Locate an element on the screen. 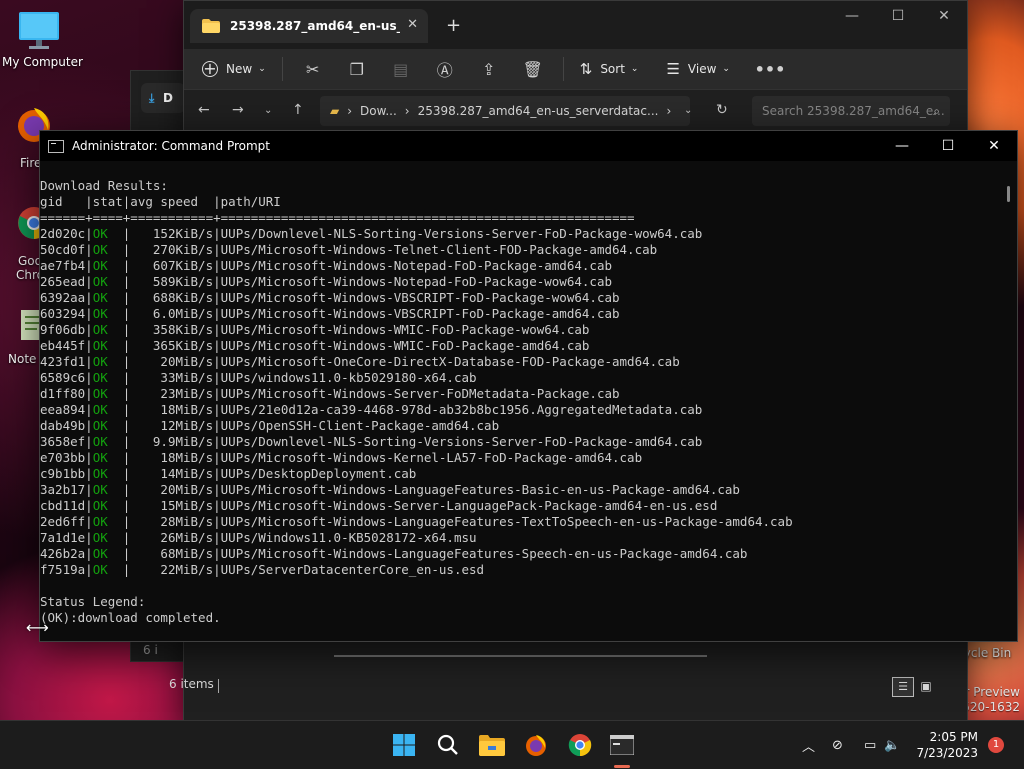  gid-cell: cbd11d is located at coordinates (63, 505).